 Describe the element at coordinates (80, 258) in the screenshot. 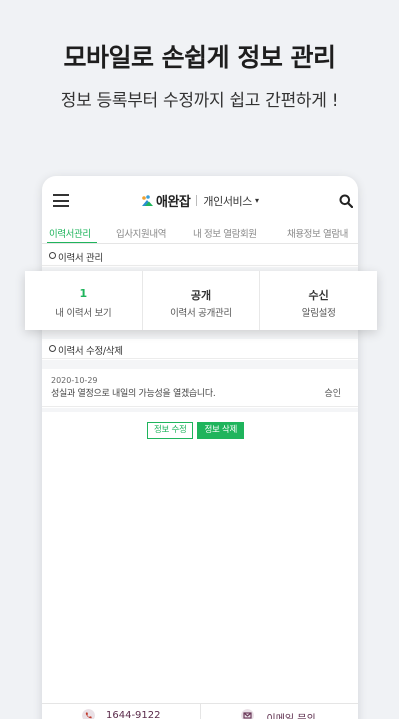

I see `section-title: 이력서 관리` at that location.